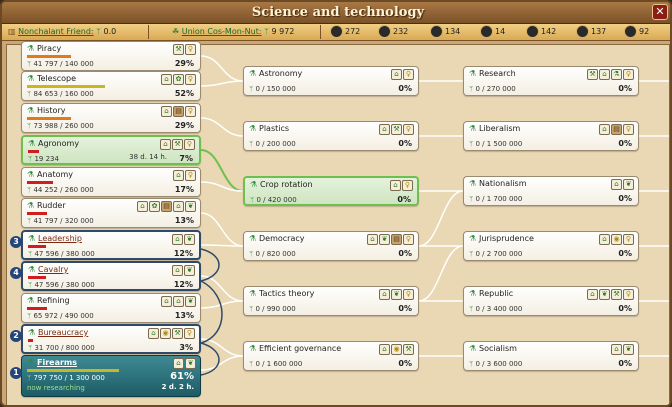 The image size is (672, 407). What do you see at coordinates (222, 31) in the screenshot?
I see `union-link: Union Cos-Mon-Nut:` at bounding box center [222, 31].